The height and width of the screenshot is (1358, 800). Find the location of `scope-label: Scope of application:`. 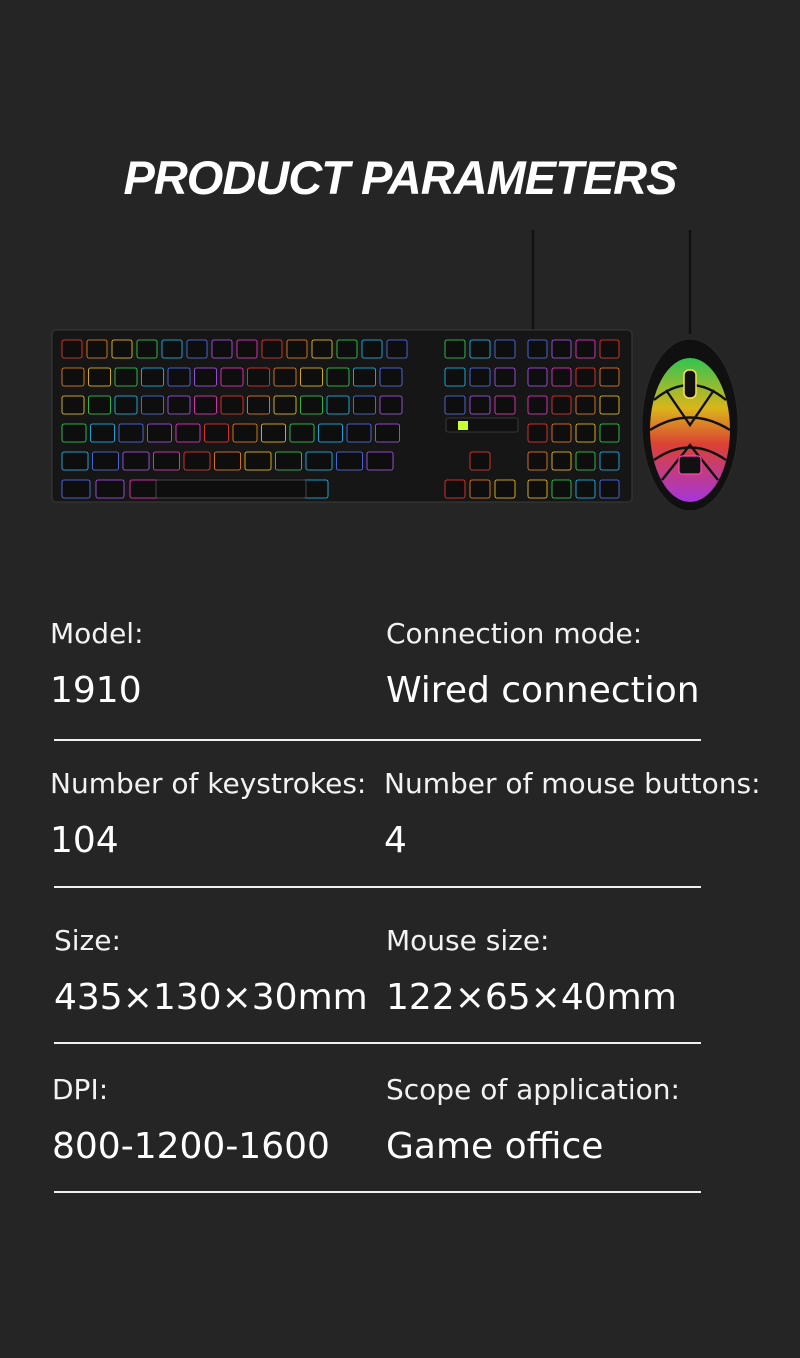

scope-label: Scope of application: is located at coordinates (533, 1089).